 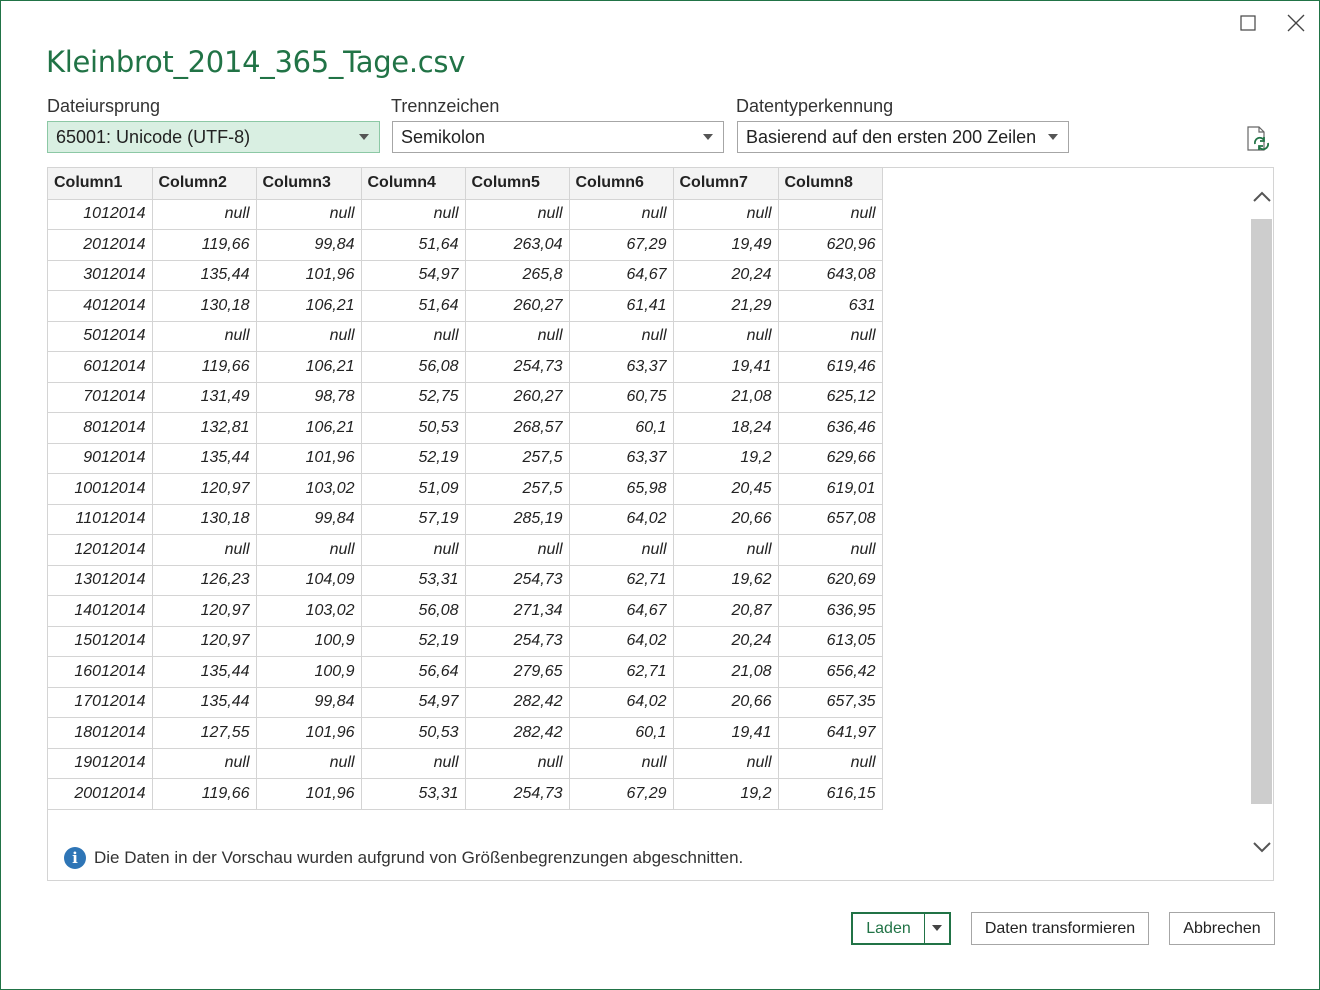 I want to click on table-cell: 130,18, so click(x=204, y=519).